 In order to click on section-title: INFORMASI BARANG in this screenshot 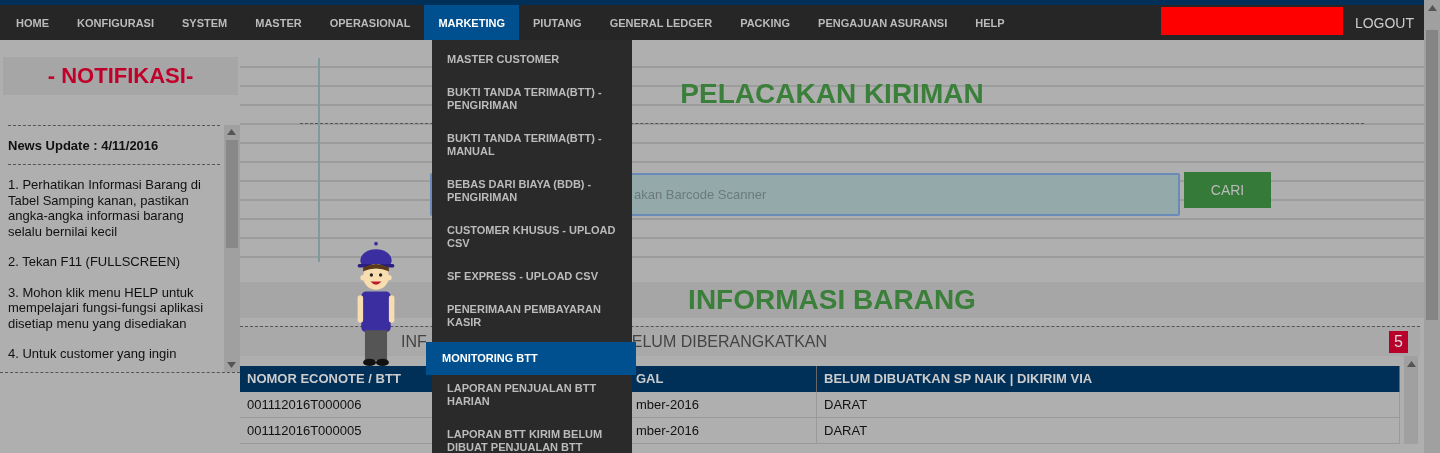, I will do `click(832, 300)`.